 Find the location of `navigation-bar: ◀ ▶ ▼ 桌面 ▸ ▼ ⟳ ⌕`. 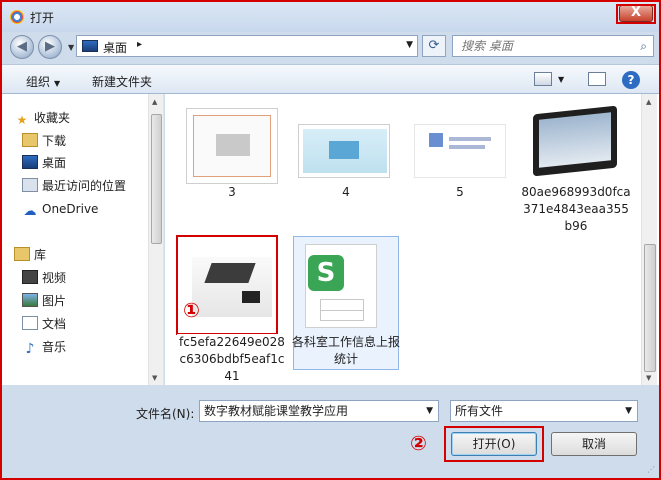

navigation-bar: ◀ ▶ ▼ 桌面 ▸ ▼ ⟳ ⌕ is located at coordinates (330, 47).